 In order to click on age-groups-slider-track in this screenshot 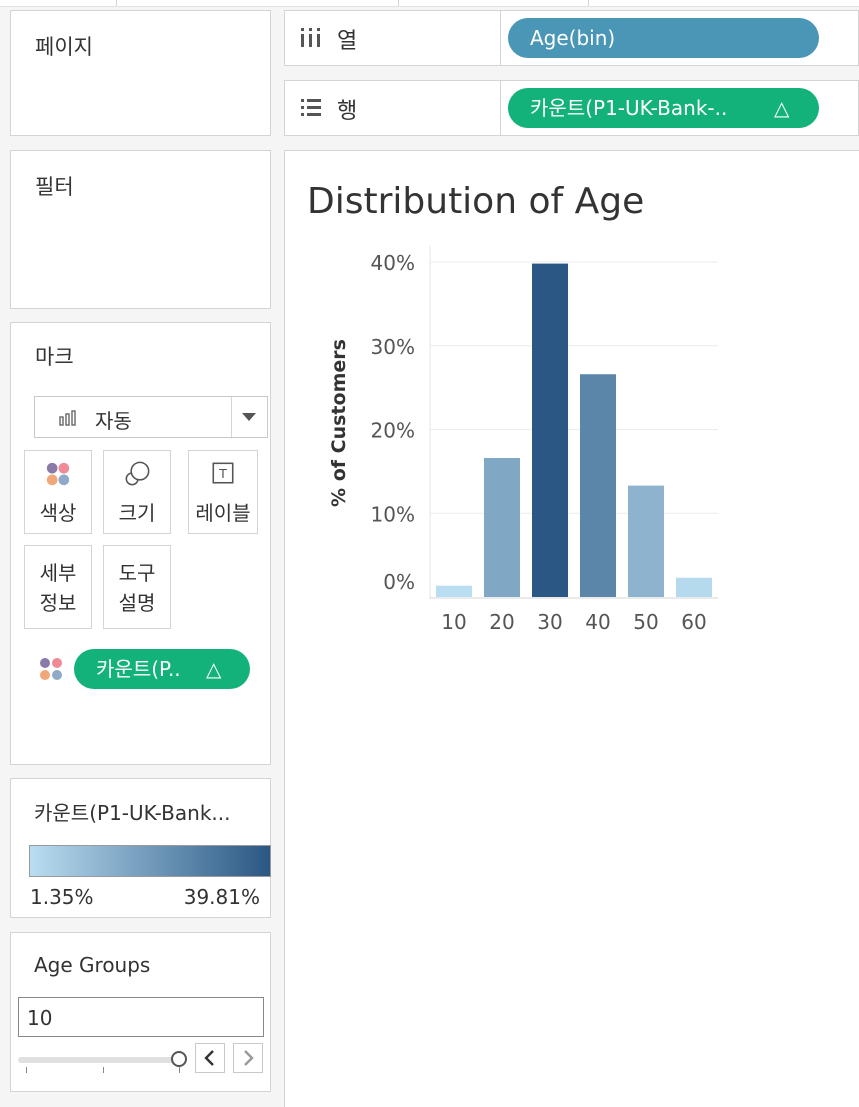, I will do `click(99, 1060)`.